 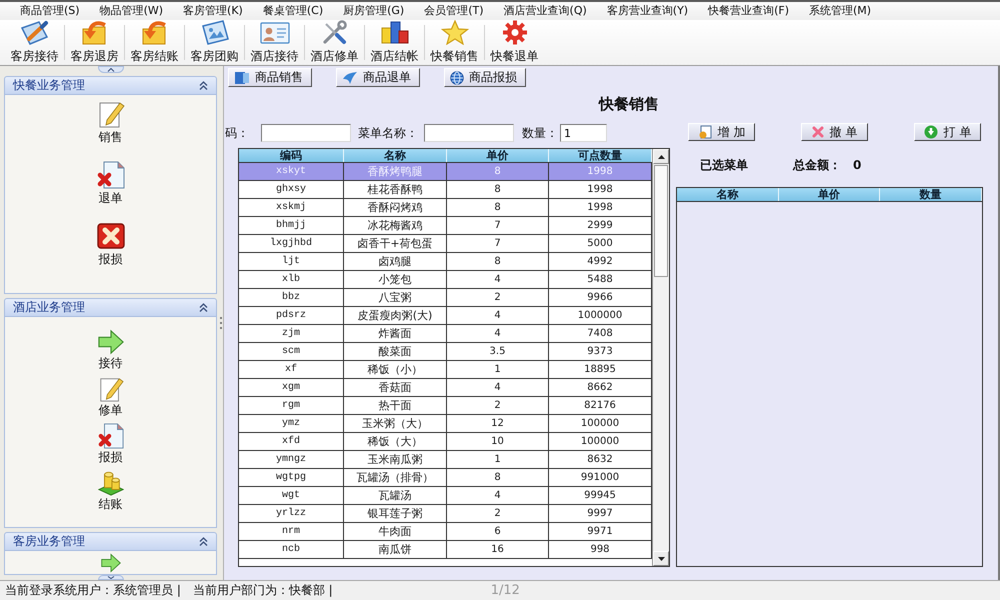 What do you see at coordinates (628, 104) in the screenshot?
I see `page-title: 快餐销售` at bounding box center [628, 104].